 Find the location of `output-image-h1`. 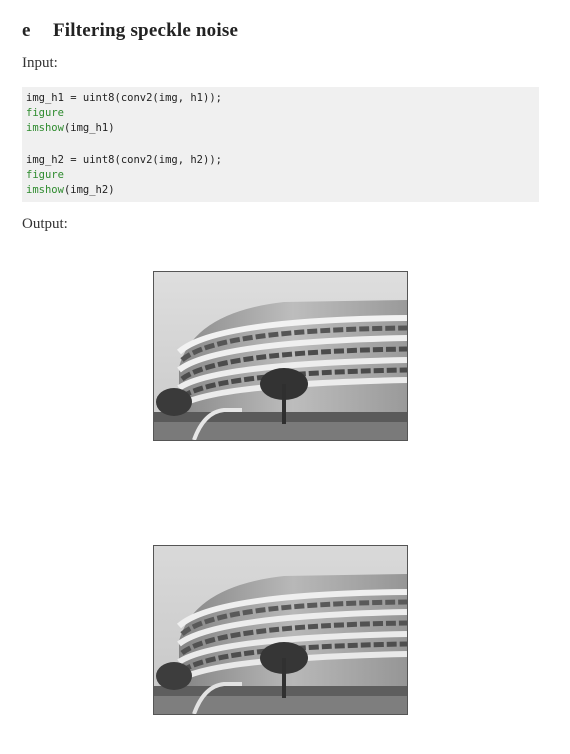

output-image-h1 is located at coordinates (280, 356).